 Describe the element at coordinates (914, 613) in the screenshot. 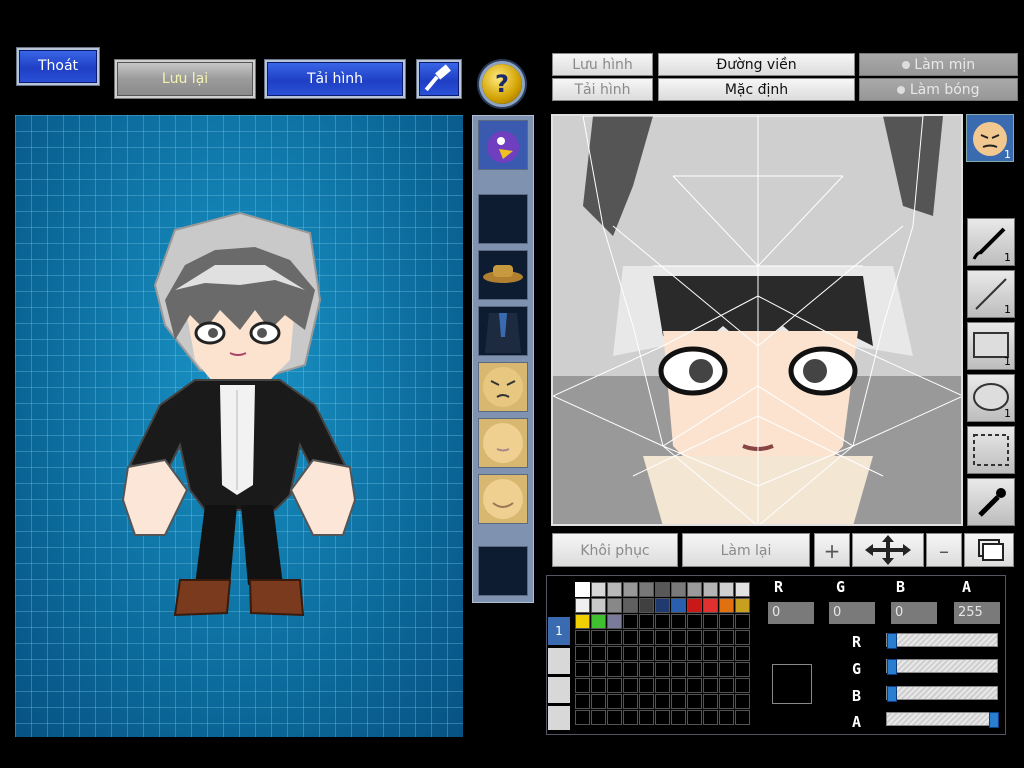

I see `b-value-field: 0` at that location.